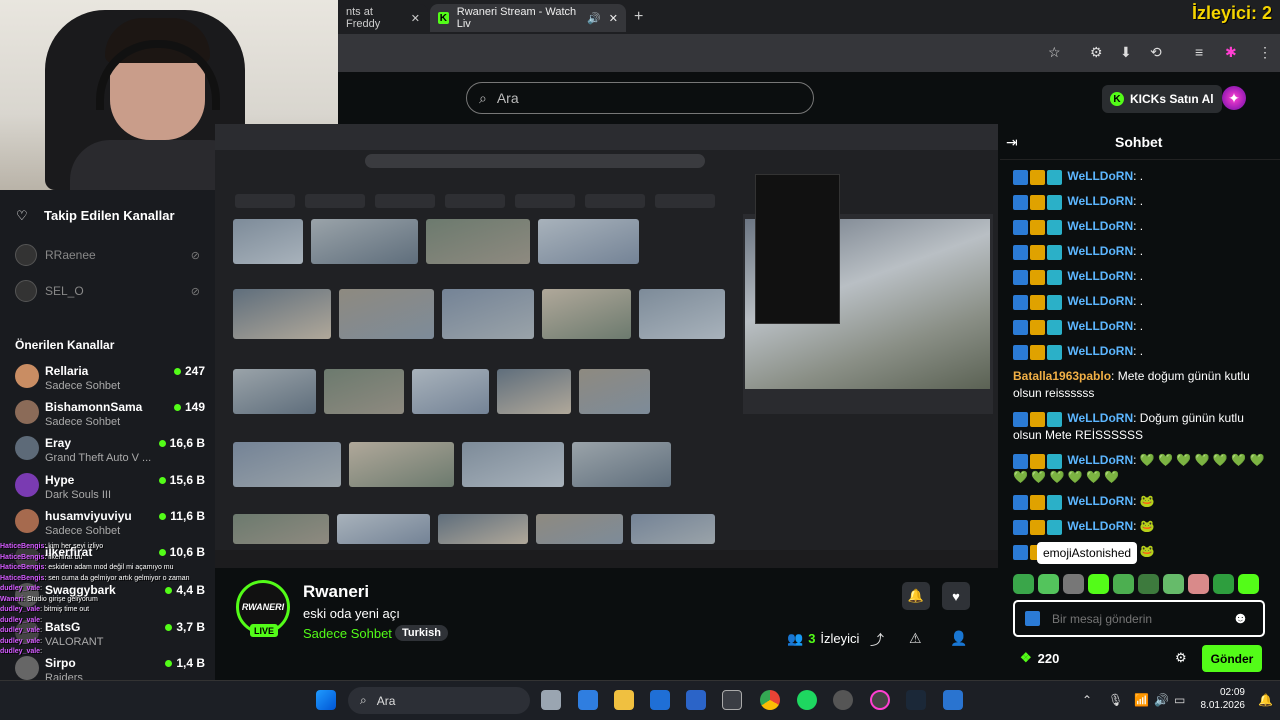 The width and height of the screenshot is (1280, 720). What do you see at coordinates (110, 527) in the screenshot?
I see `suggested-channel: husamviyuviyu Sadece Sohbet 11,6 B` at bounding box center [110, 527].